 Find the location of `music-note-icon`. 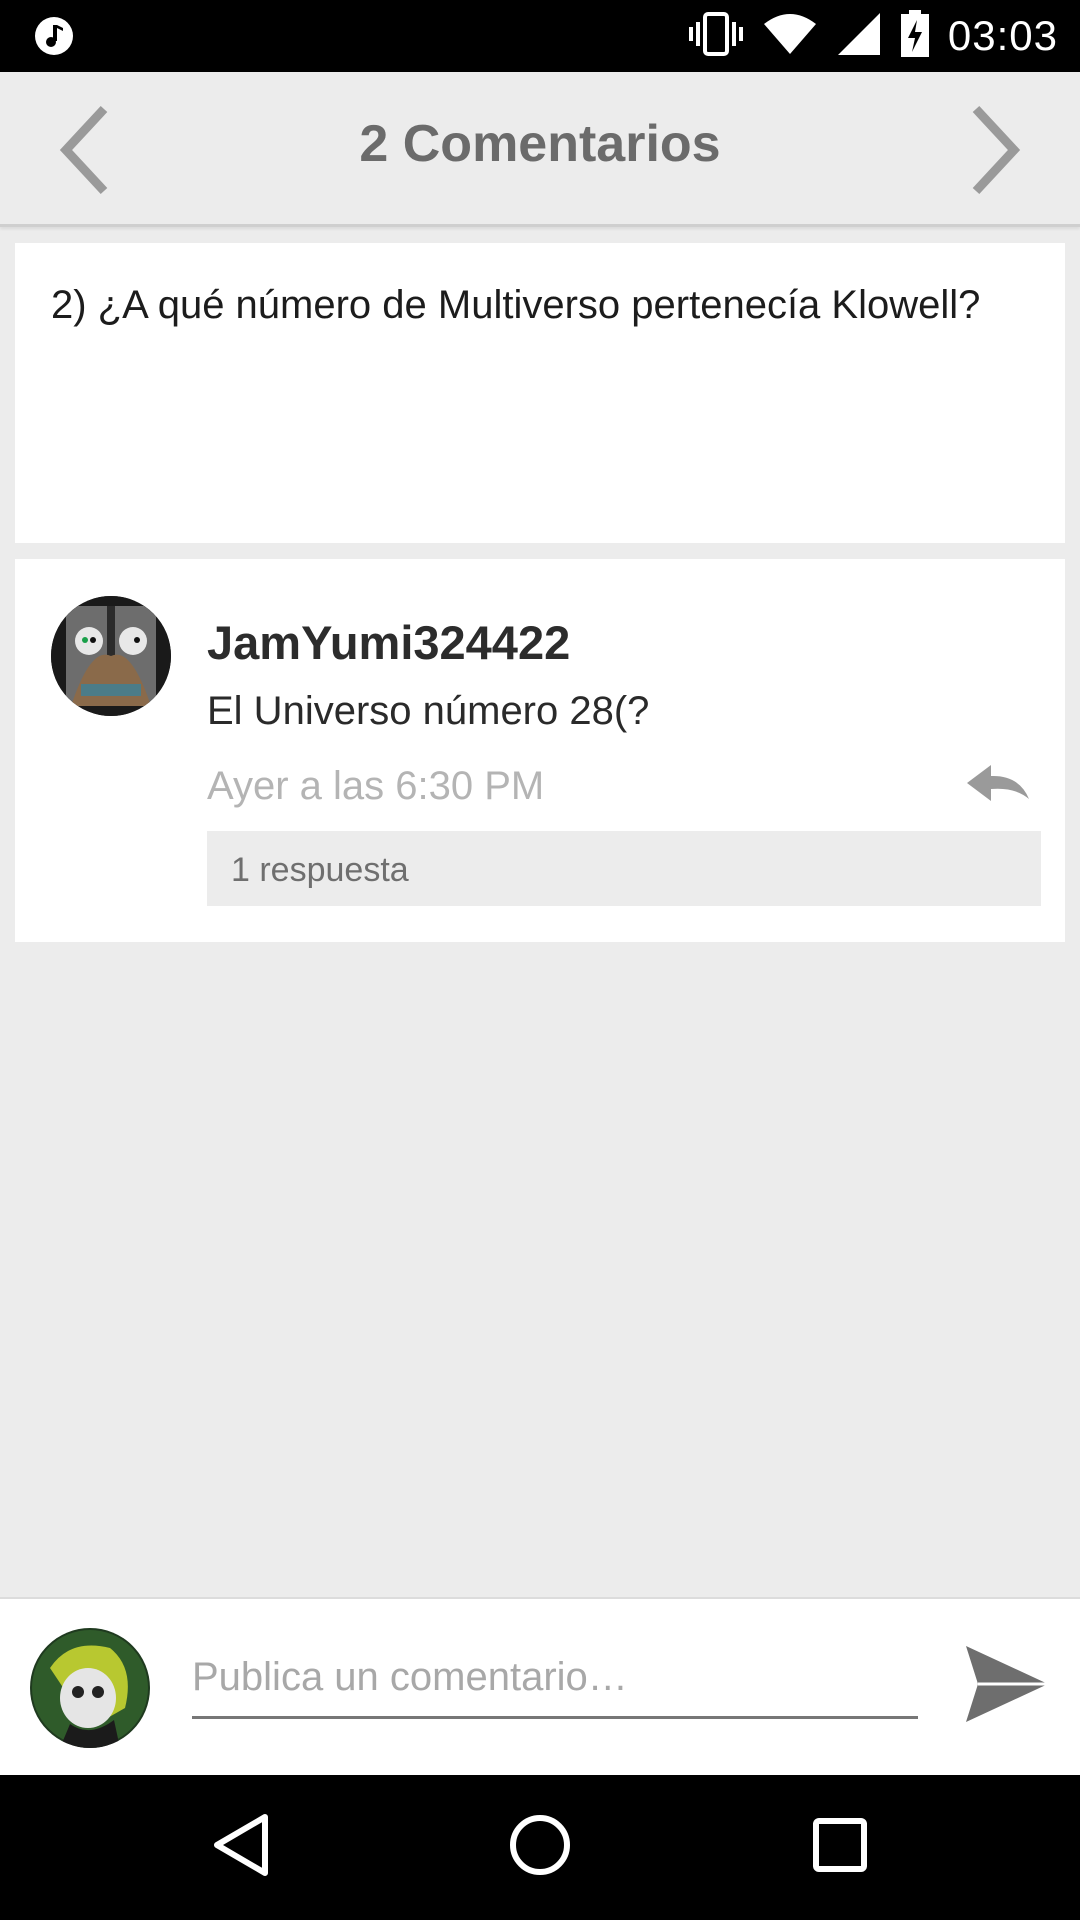

music-note-icon is located at coordinates (54, 36).